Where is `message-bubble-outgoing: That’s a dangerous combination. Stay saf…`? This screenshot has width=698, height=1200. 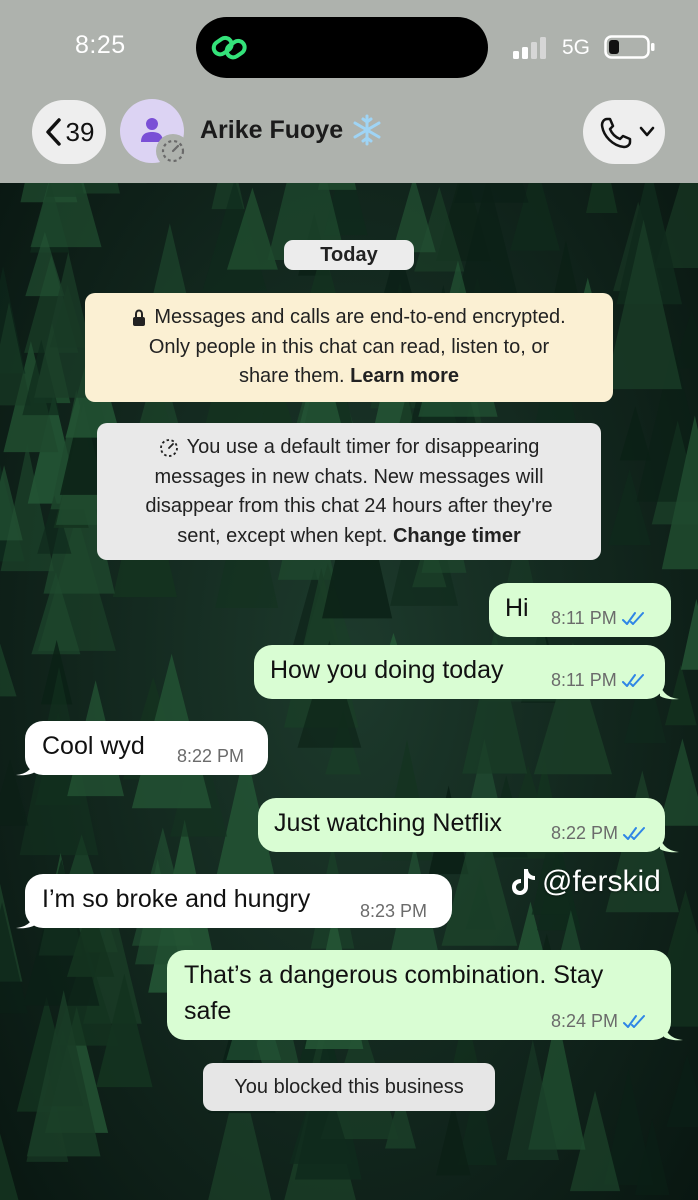 message-bubble-outgoing: That’s a dangerous combination. Stay saf… is located at coordinates (419, 995).